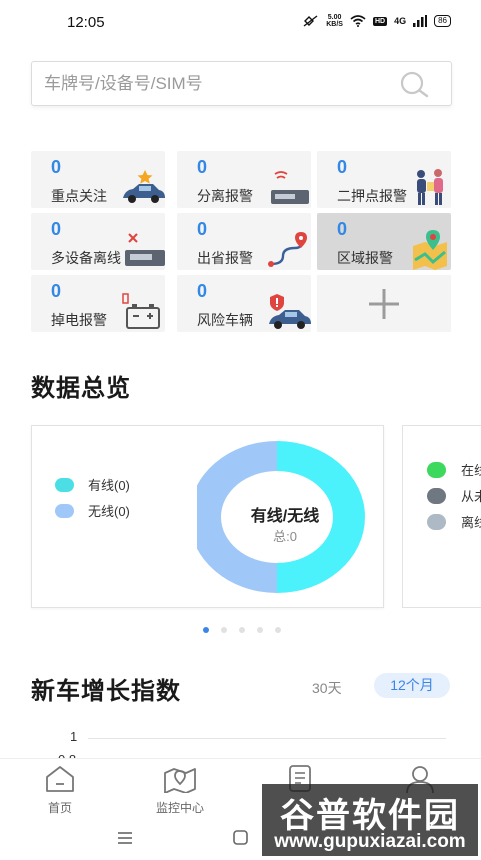  I want to click on battery-icon: 86, so click(442, 21).